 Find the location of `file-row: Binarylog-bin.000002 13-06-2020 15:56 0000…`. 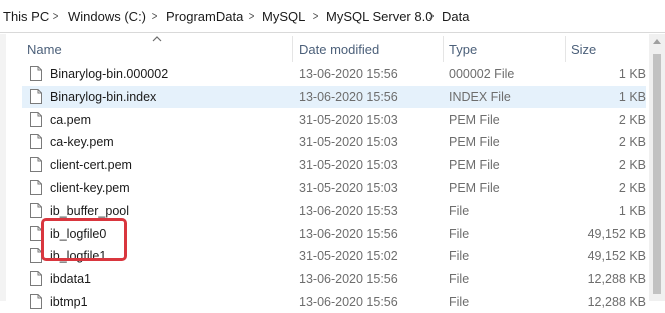

file-row: Binarylog-bin.000002 13-06-2020 15:56 0000… is located at coordinates (334, 74).